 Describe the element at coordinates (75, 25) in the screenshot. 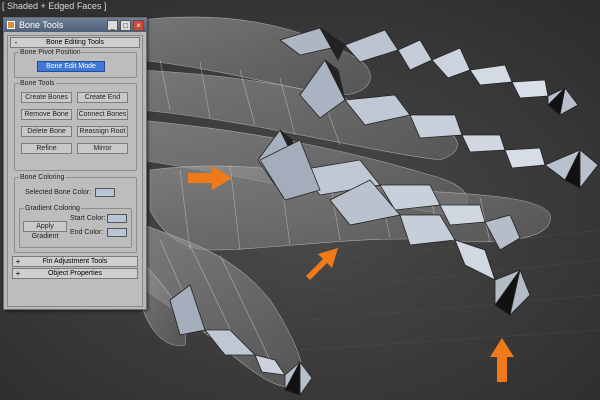

I see `window-titlebar: Bone Tools _ □ ×` at that location.